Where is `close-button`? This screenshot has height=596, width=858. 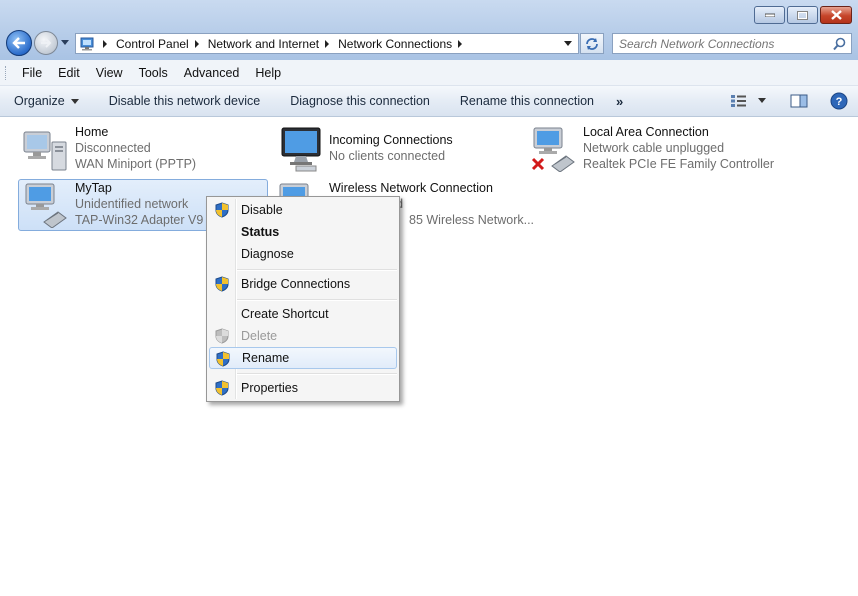 close-button is located at coordinates (836, 15).